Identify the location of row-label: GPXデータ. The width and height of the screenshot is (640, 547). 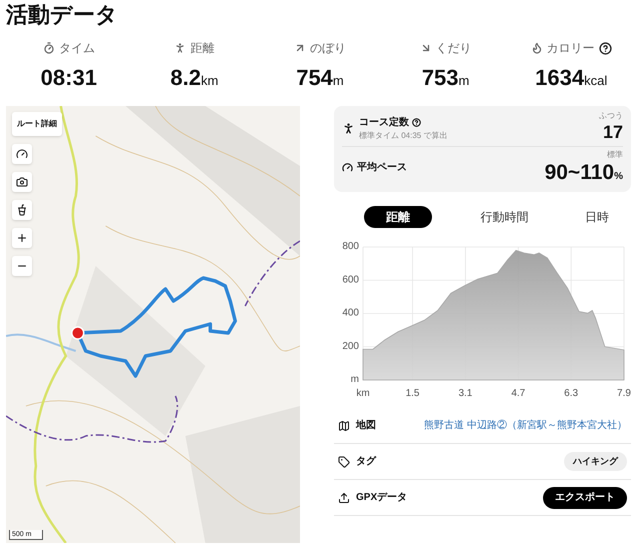
(382, 498).